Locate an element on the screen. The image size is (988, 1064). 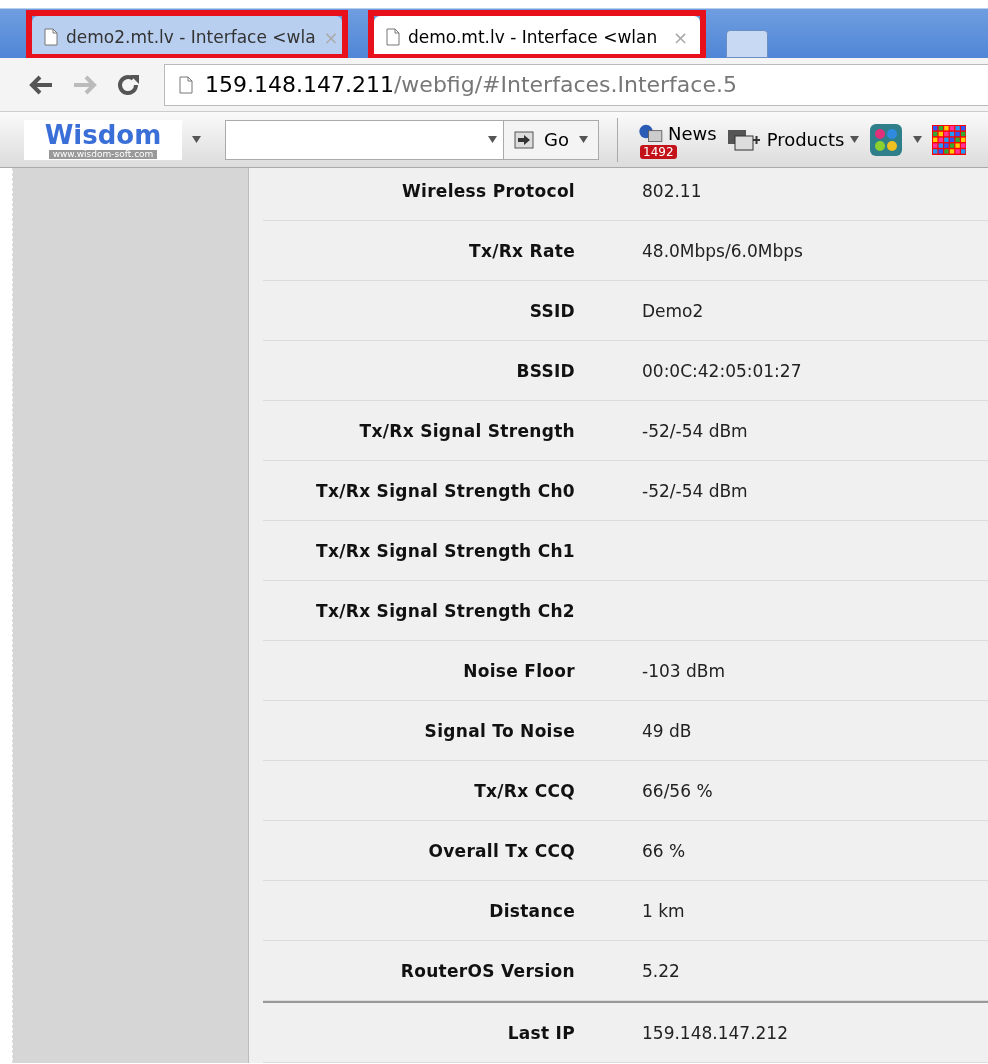
field-value: 1 km is located at coordinates (663, 910).